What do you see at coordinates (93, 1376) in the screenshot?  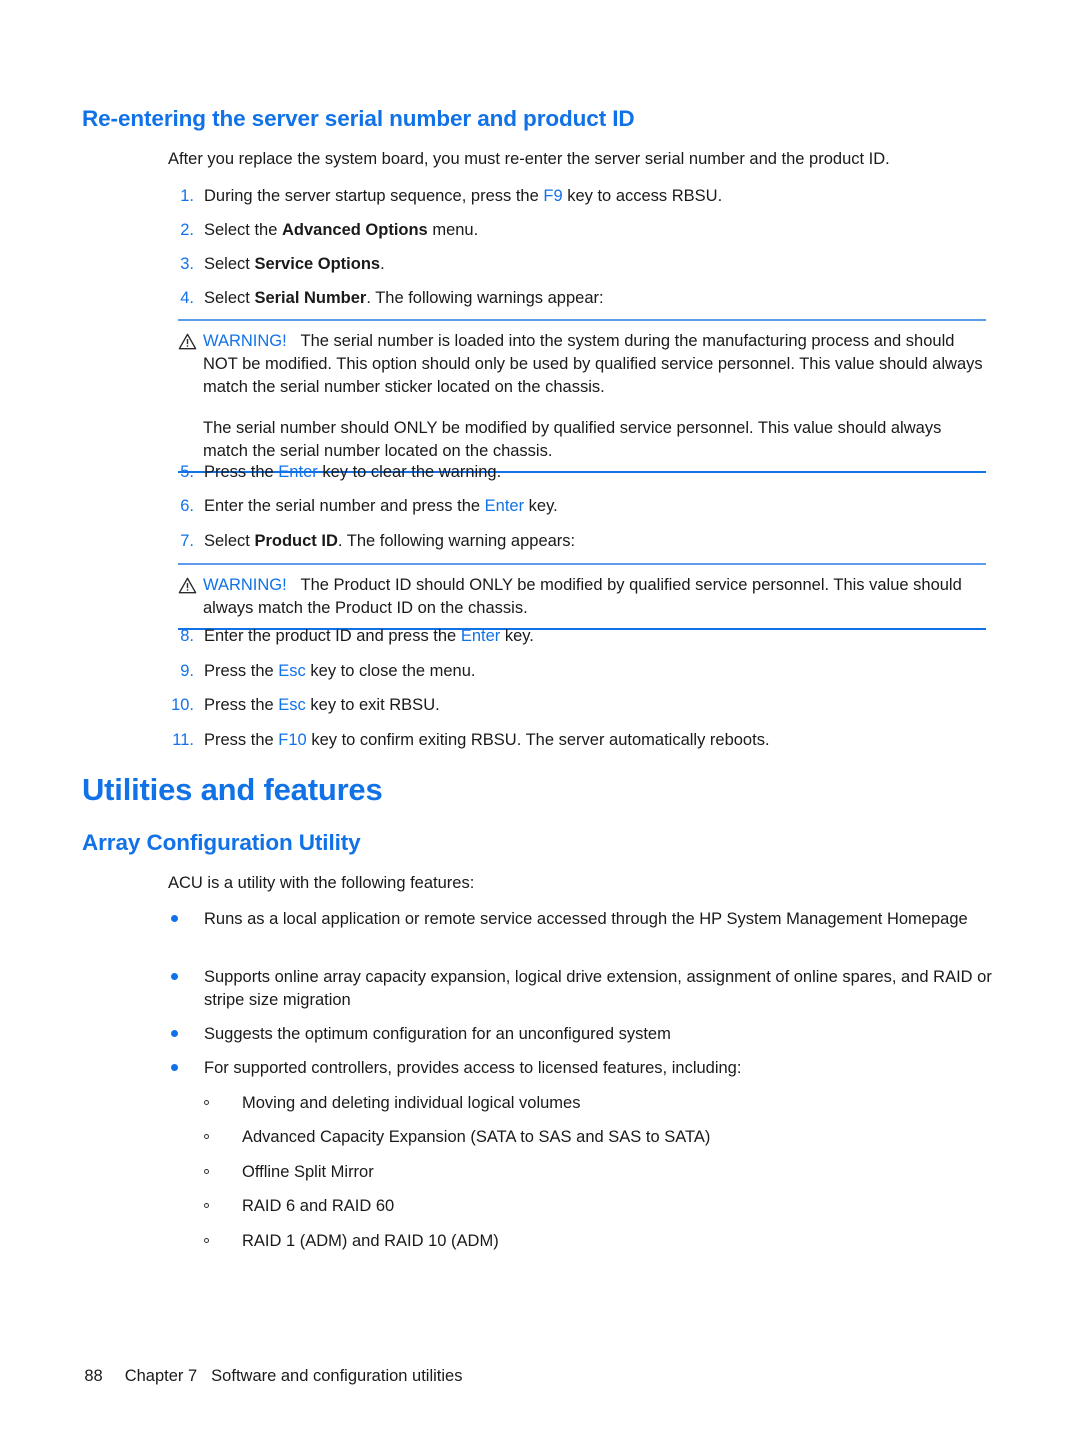 I see `page-number: 88` at bounding box center [93, 1376].